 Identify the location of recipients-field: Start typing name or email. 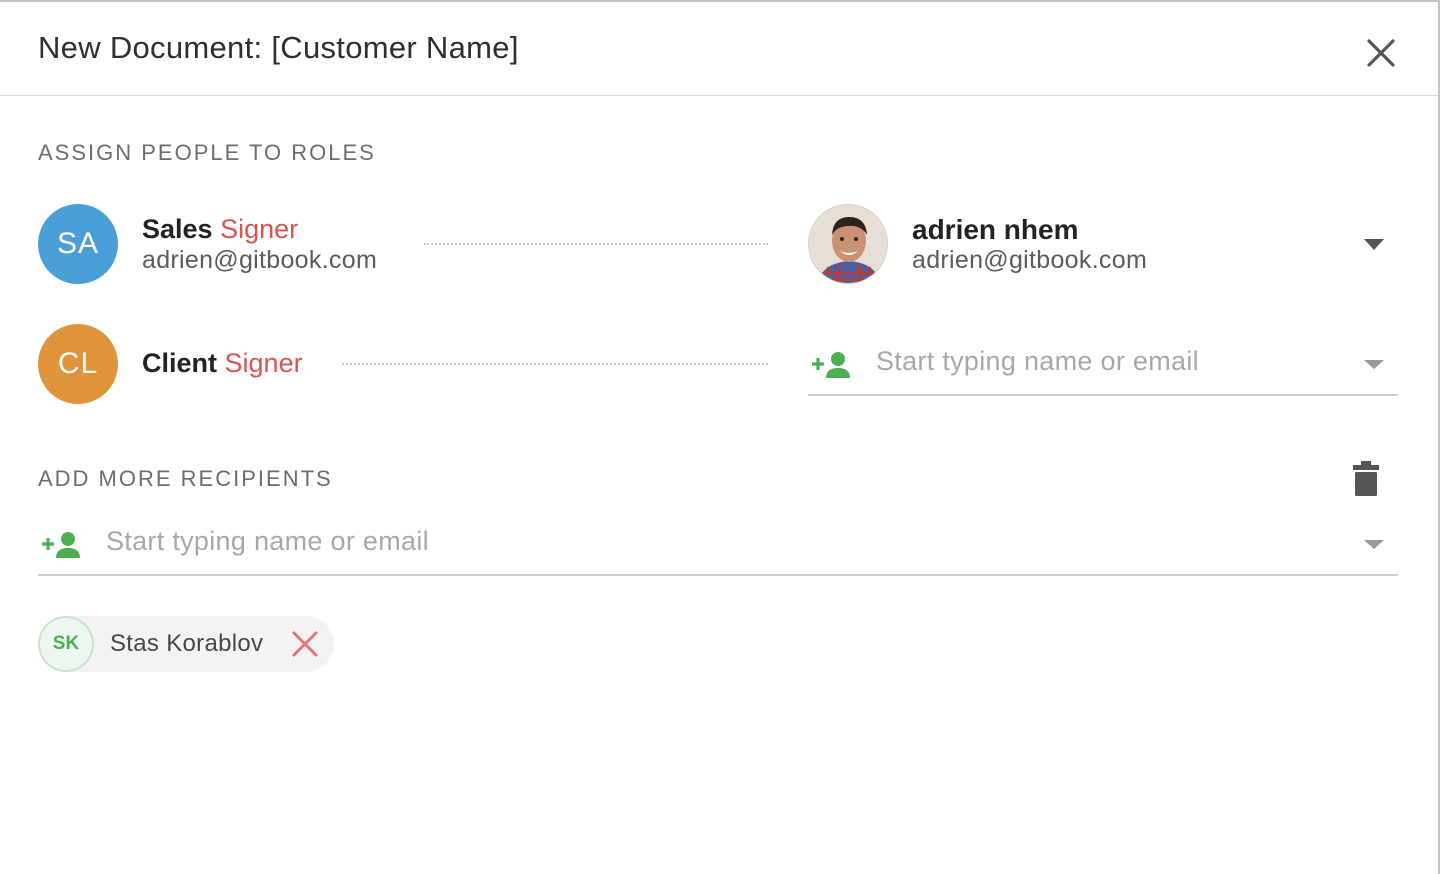
(718, 545).